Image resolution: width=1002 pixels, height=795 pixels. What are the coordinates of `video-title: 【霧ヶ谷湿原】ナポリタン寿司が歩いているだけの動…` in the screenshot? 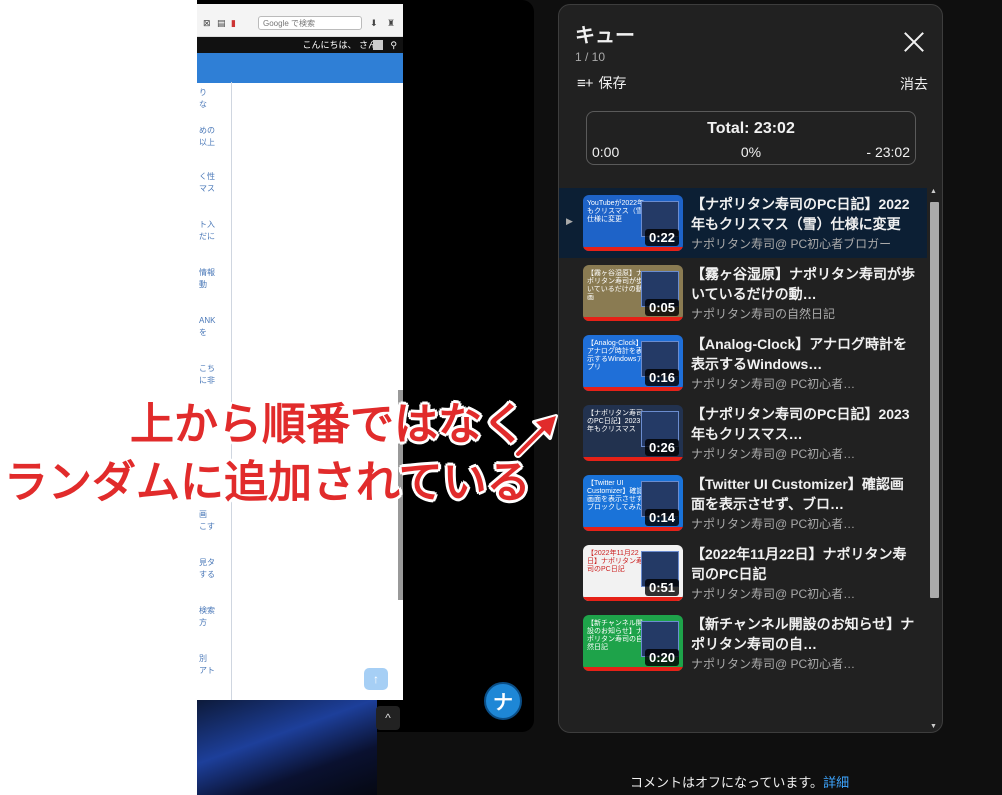 It's located at (803, 284).